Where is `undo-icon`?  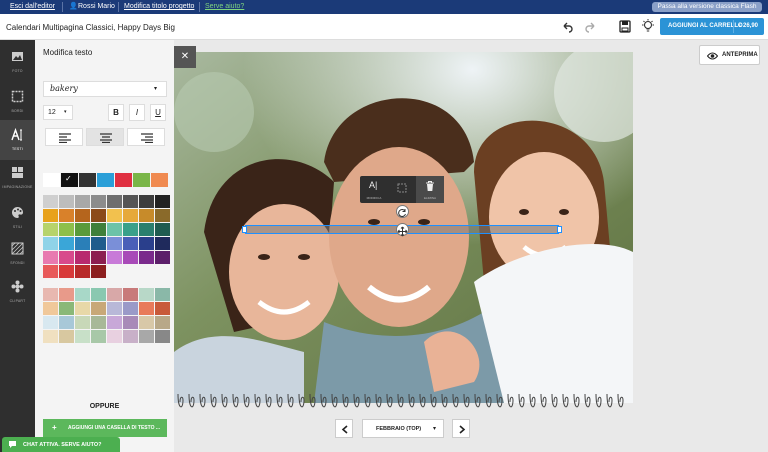
undo-icon is located at coordinates (567, 27).